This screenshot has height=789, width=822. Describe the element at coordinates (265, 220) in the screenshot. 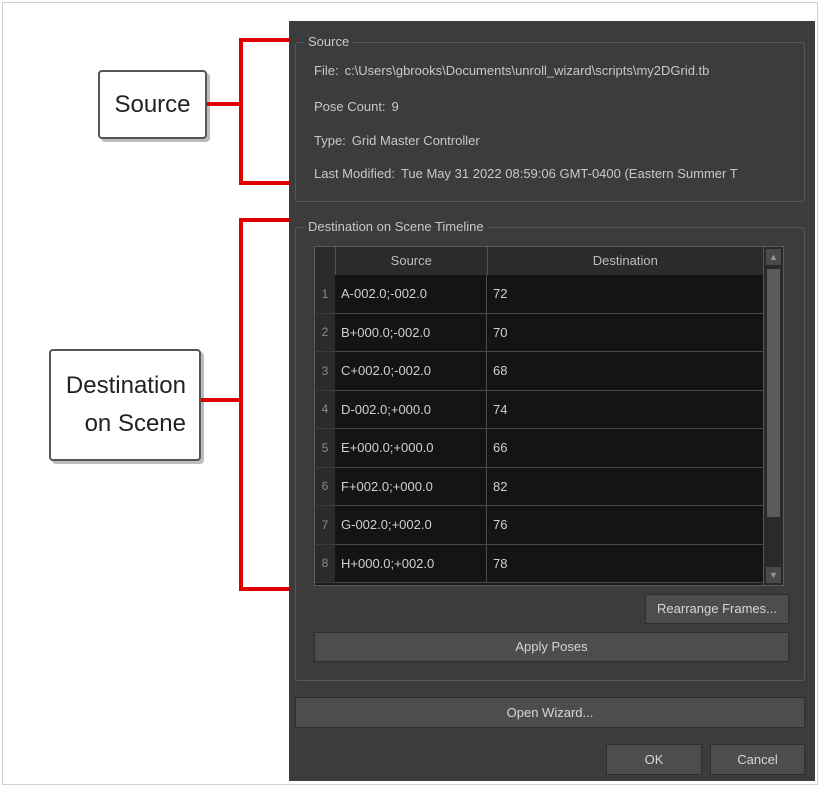

I see `destination-bracket-top` at that location.